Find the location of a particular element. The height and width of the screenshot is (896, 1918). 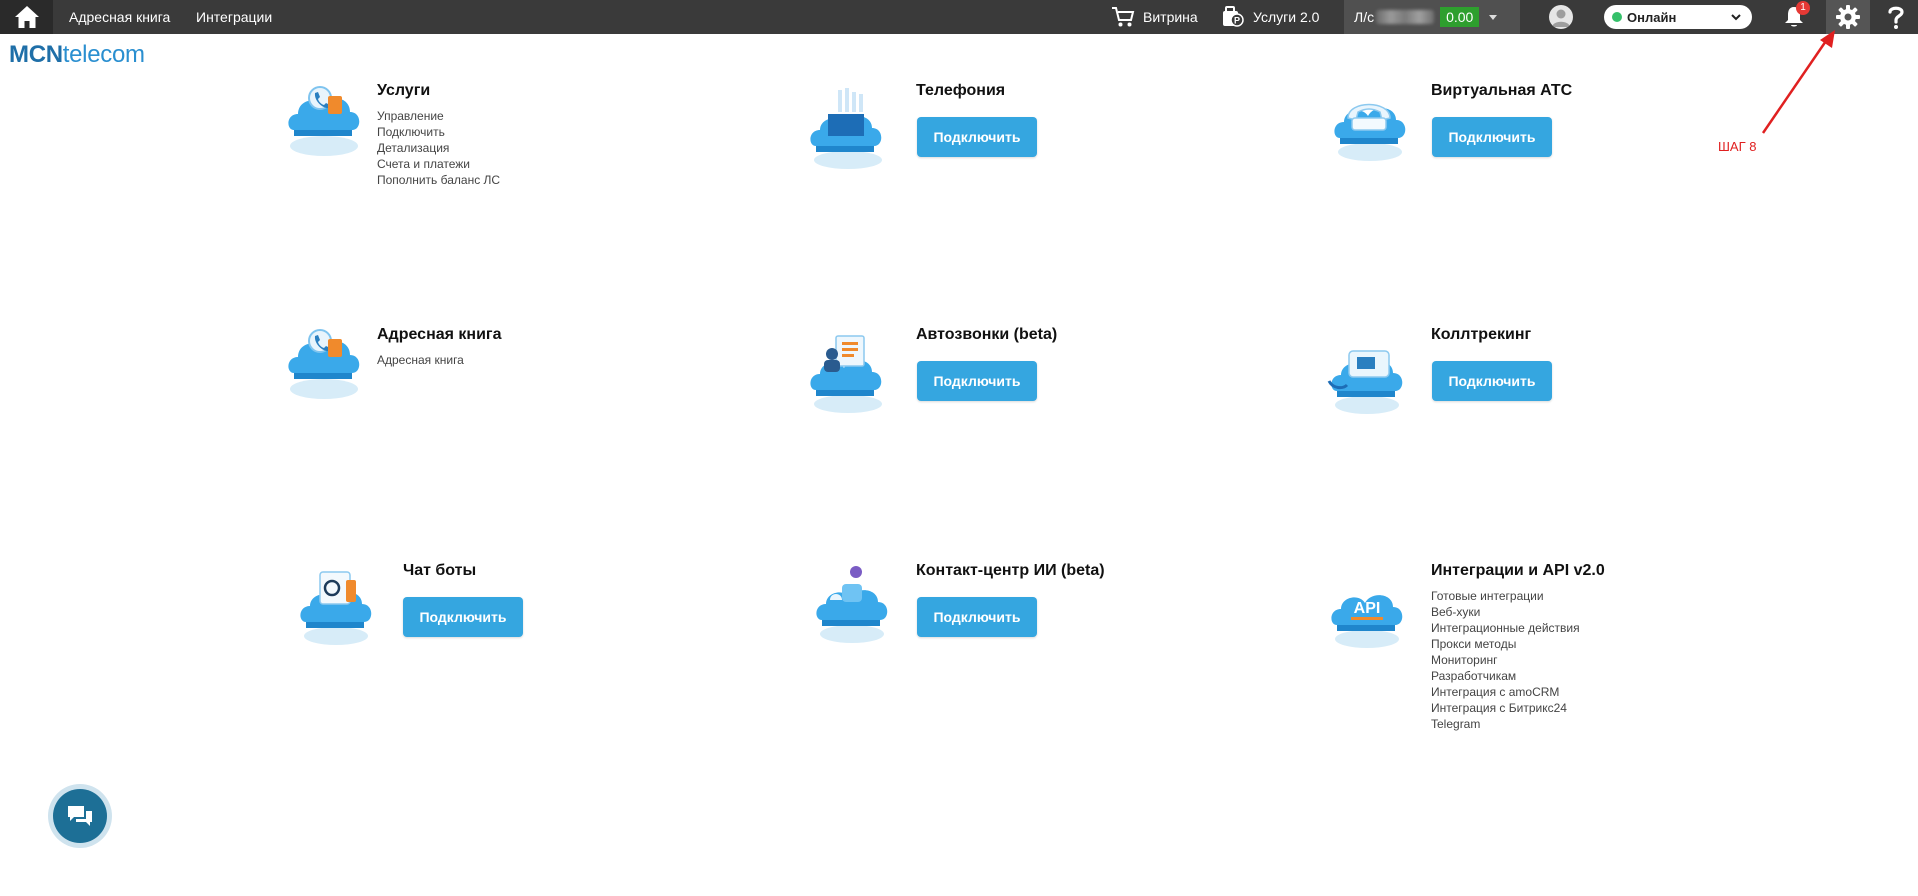

notifications-button: 1 is located at coordinates (1796, 16).